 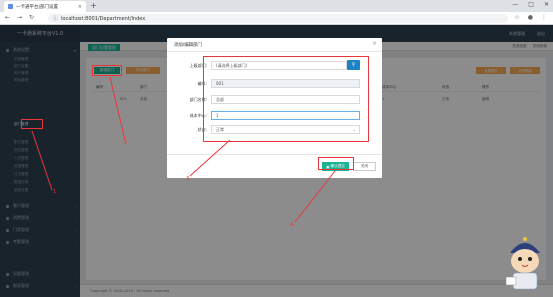 I want to click on annotation-box-save, so click(x=336, y=163).